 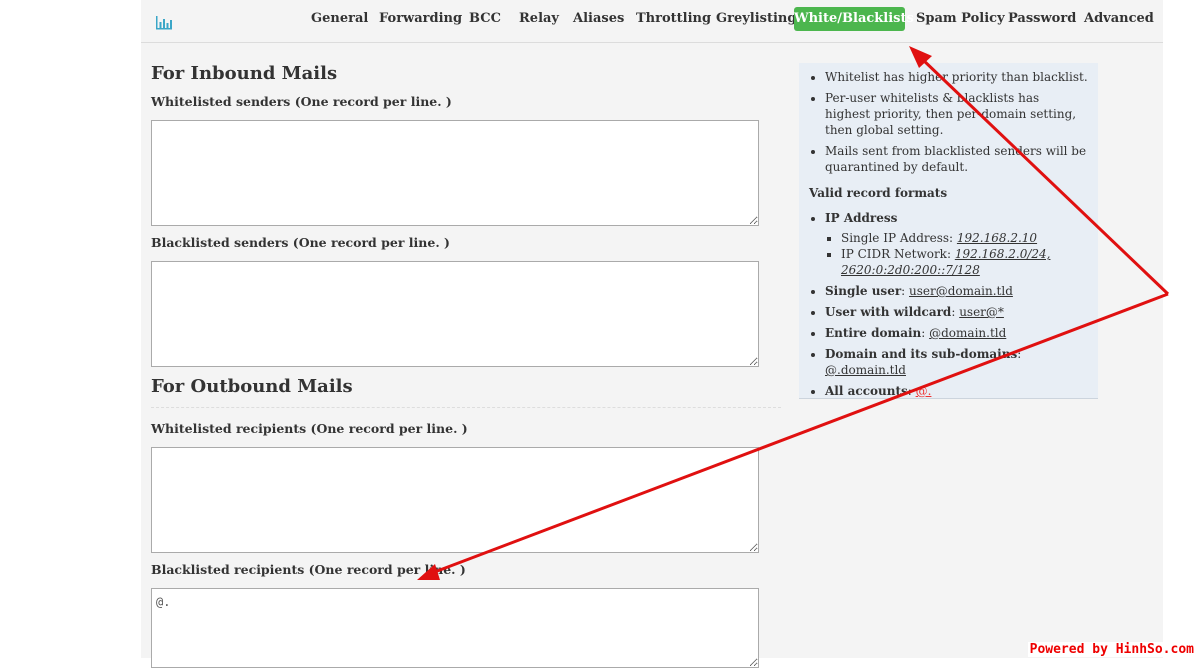 I want to click on tab-forwarding: Forwarding, so click(x=420, y=19).